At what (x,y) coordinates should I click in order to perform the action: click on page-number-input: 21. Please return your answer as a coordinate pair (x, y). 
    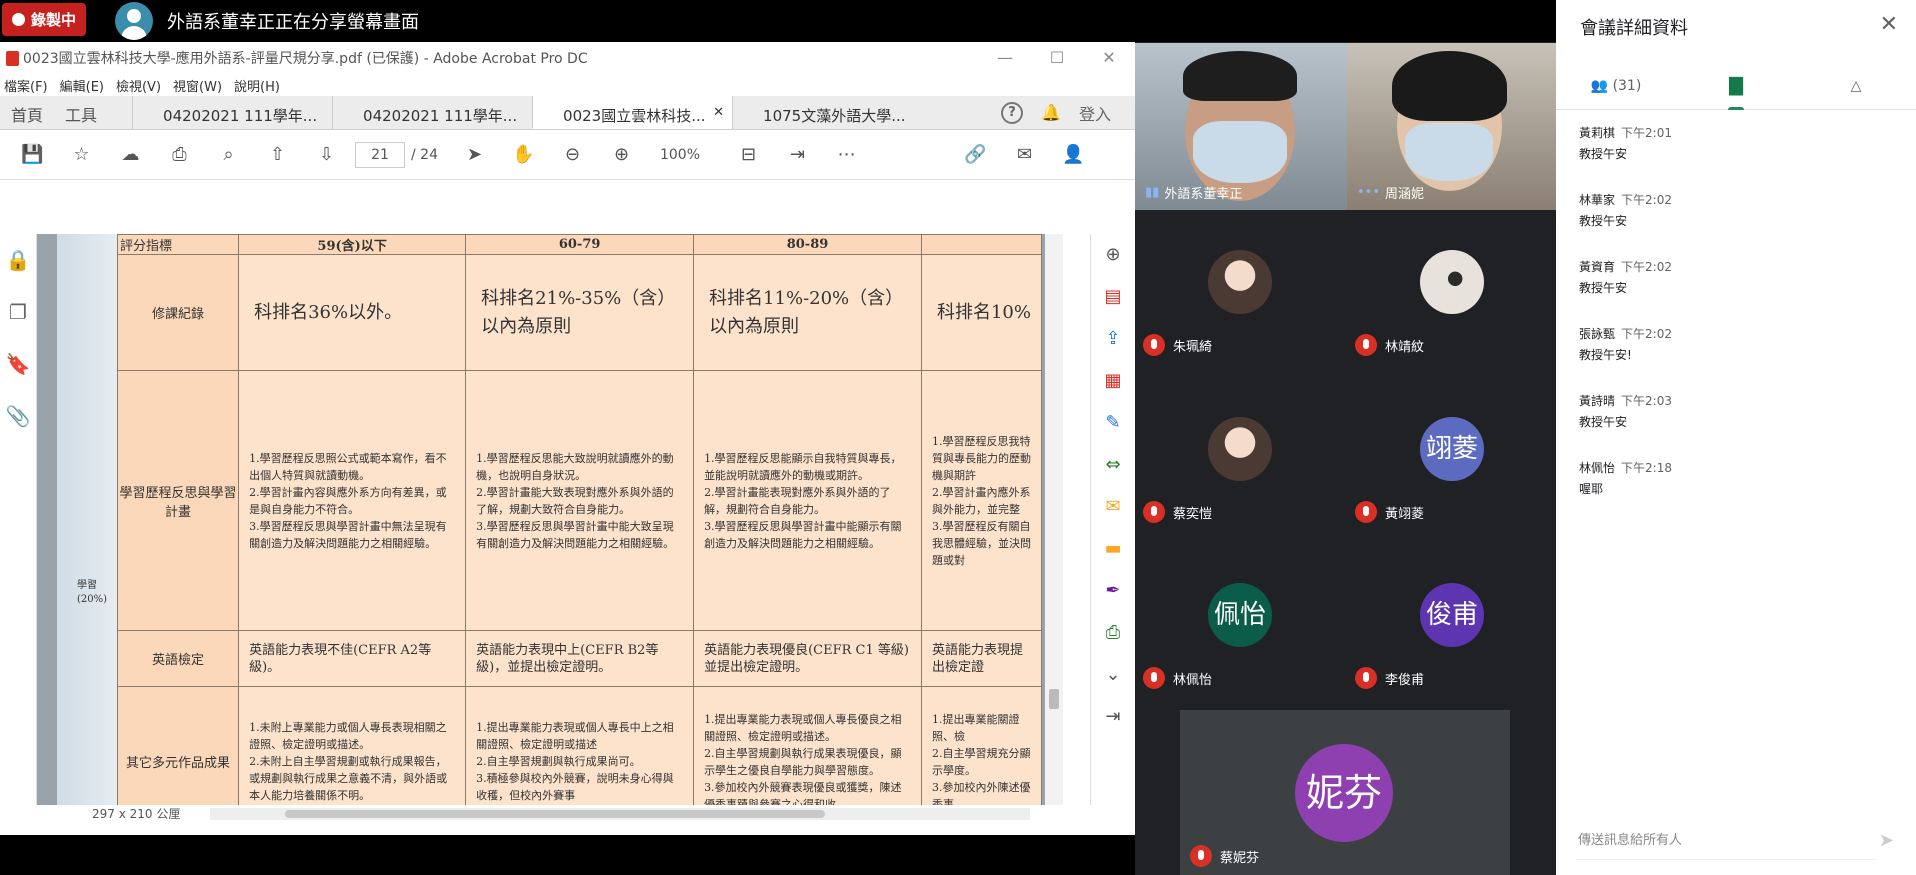
    Looking at the image, I should click on (380, 154).